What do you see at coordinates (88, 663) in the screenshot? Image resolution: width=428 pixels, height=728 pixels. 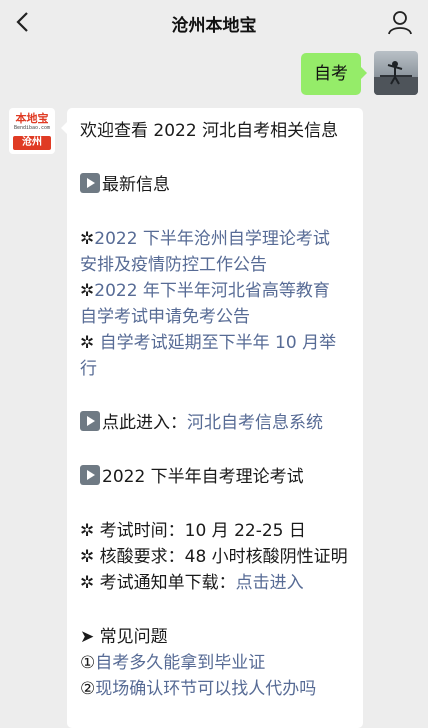 I see `faq-number: ①` at bounding box center [88, 663].